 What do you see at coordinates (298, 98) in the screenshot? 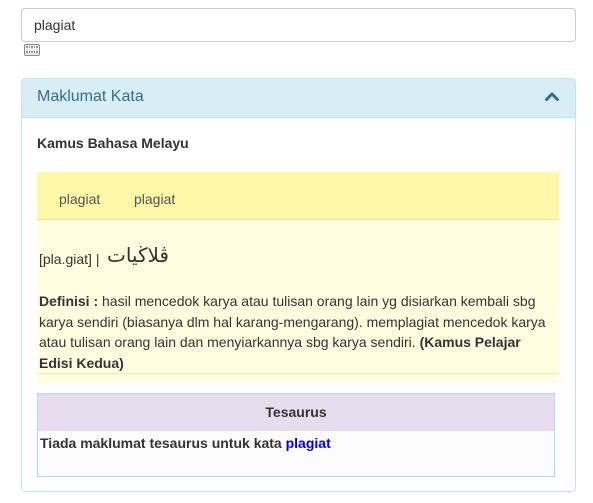
I see `panel-heading: Maklumat Kata` at bounding box center [298, 98].